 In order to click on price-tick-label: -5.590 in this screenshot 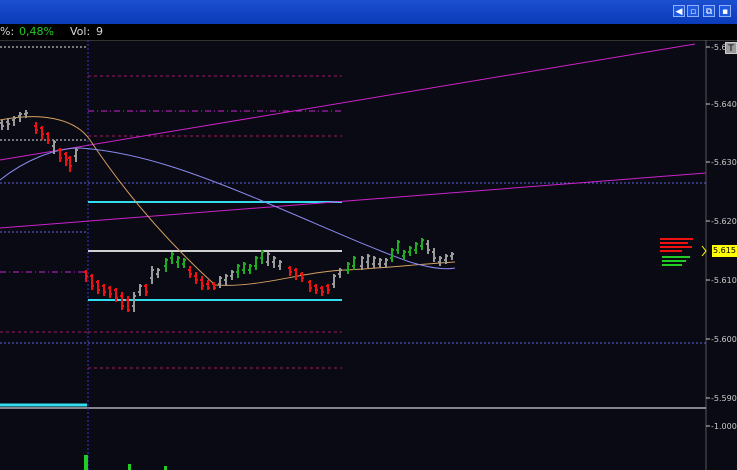, I will do `click(724, 398)`.